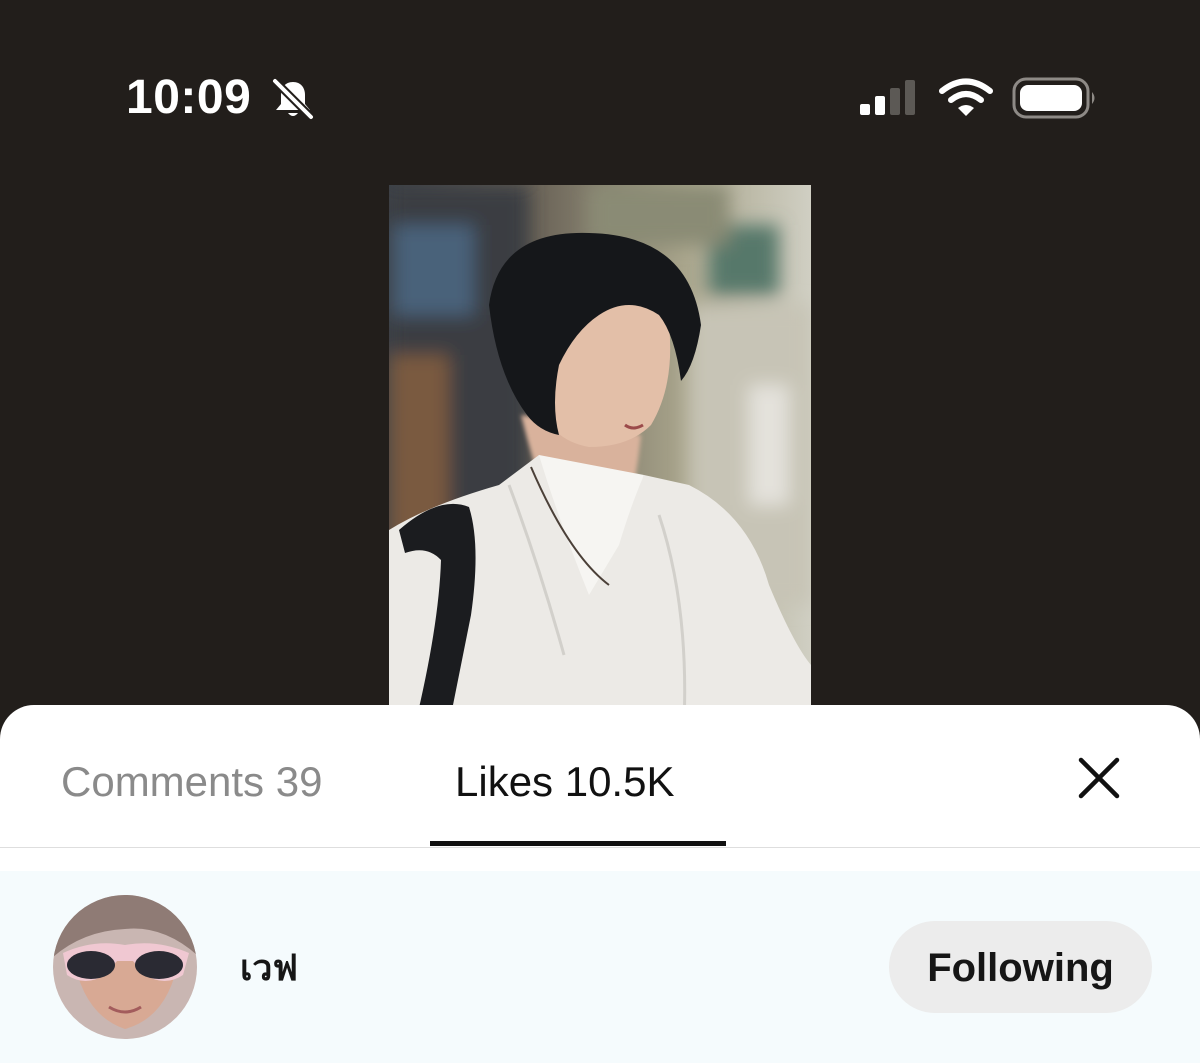  What do you see at coordinates (578, 843) in the screenshot?
I see `active-tab-indicator` at bounding box center [578, 843].